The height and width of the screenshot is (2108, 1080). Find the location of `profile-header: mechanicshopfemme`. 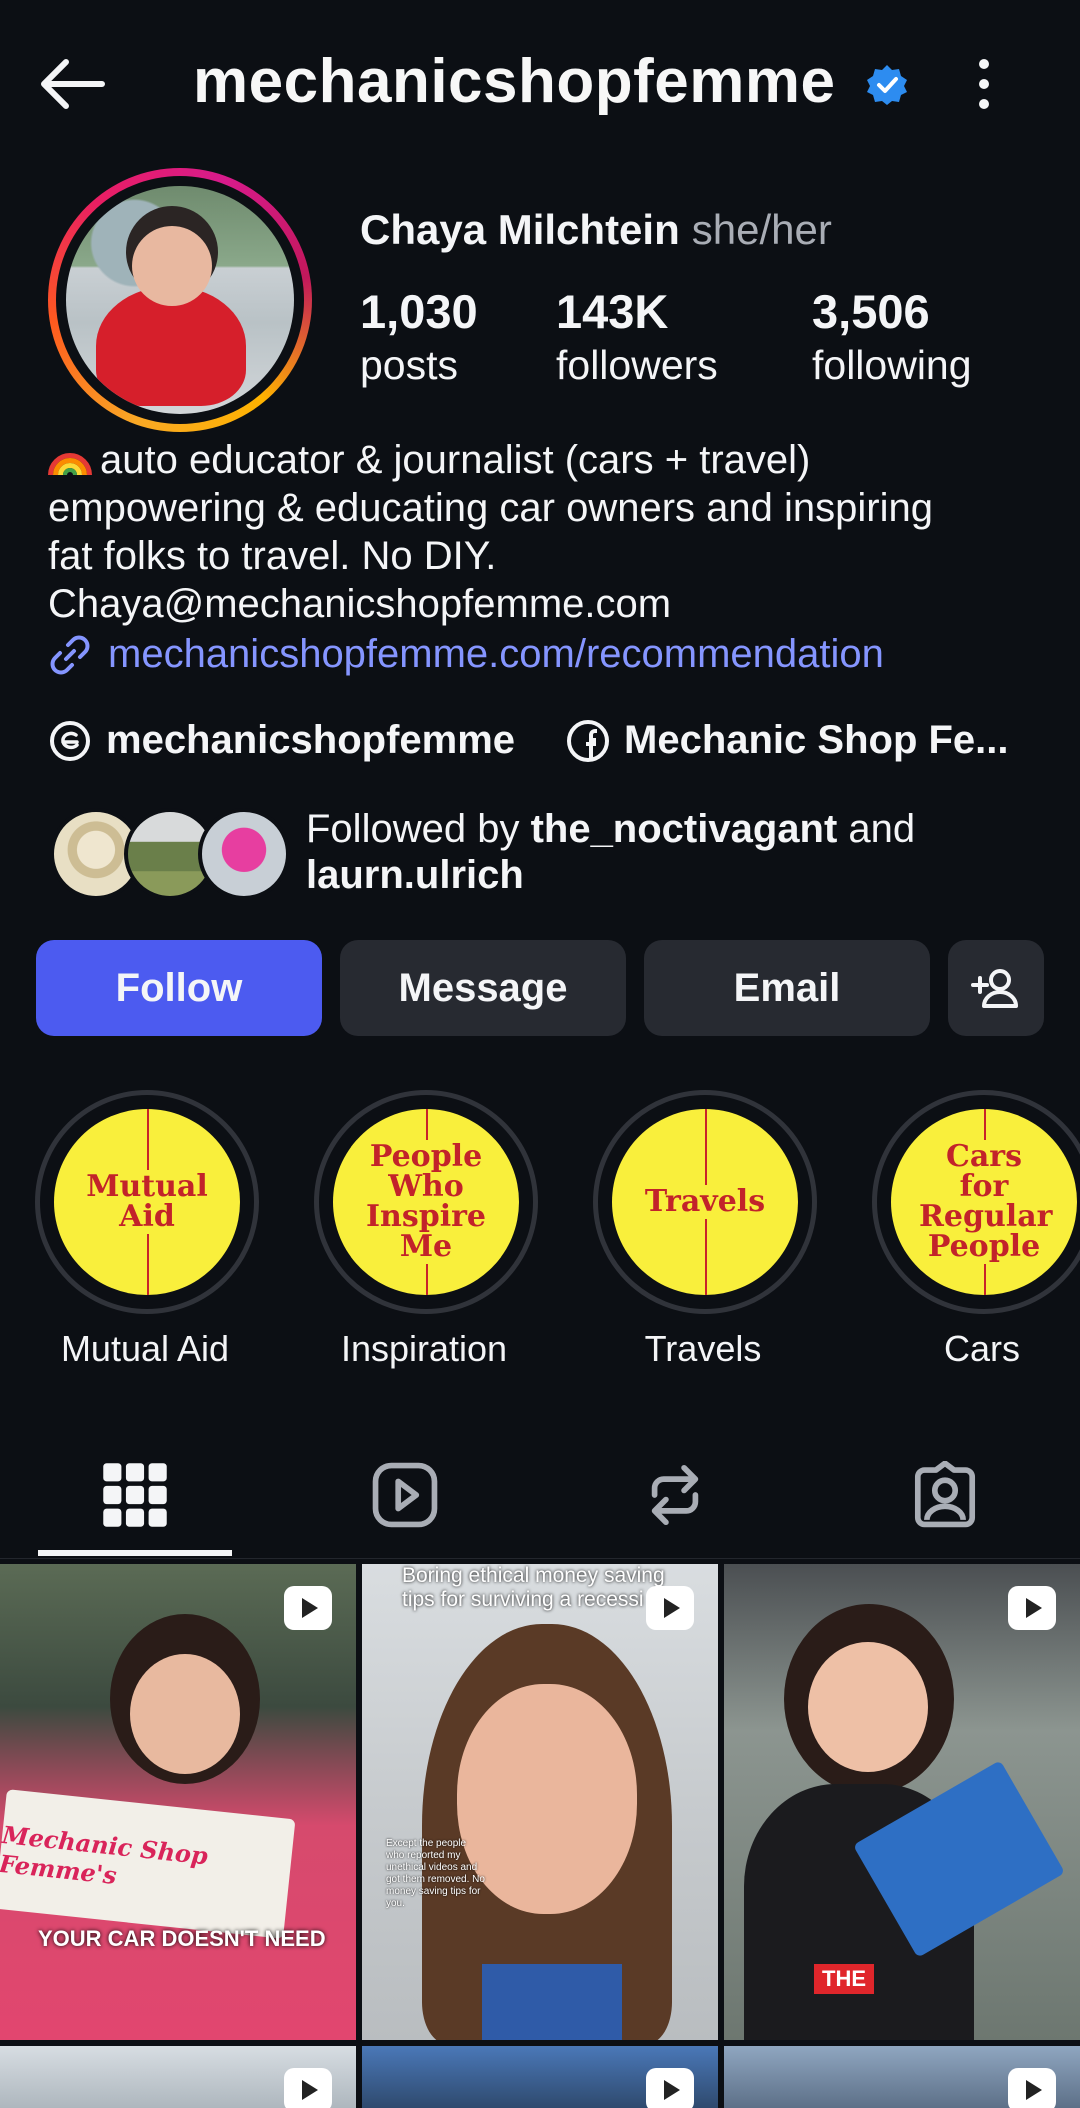

profile-header: mechanicshopfemme is located at coordinates (540, 85).